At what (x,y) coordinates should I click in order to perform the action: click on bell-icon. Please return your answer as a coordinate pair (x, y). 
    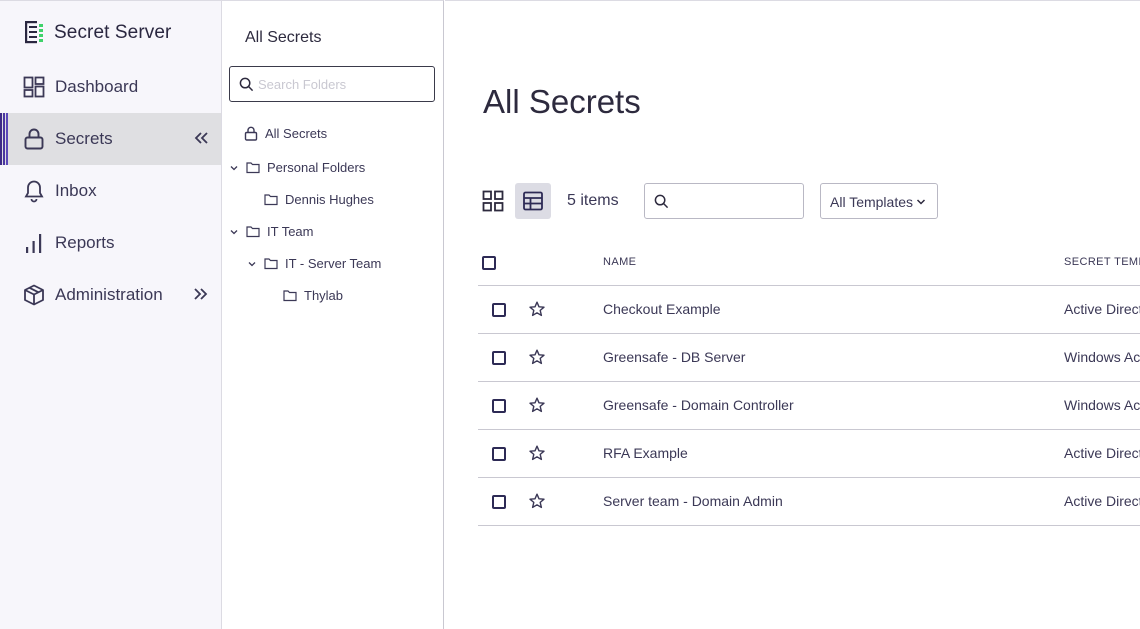
    Looking at the image, I should click on (34, 191).